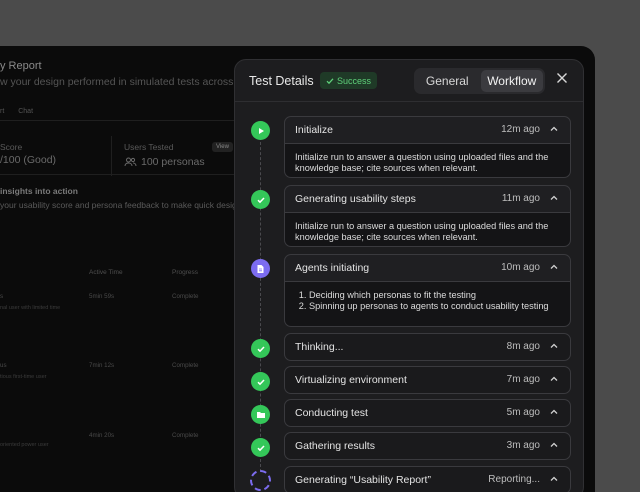  What do you see at coordinates (1, 296) in the screenshot?
I see `row-name: s` at bounding box center [1, 296].